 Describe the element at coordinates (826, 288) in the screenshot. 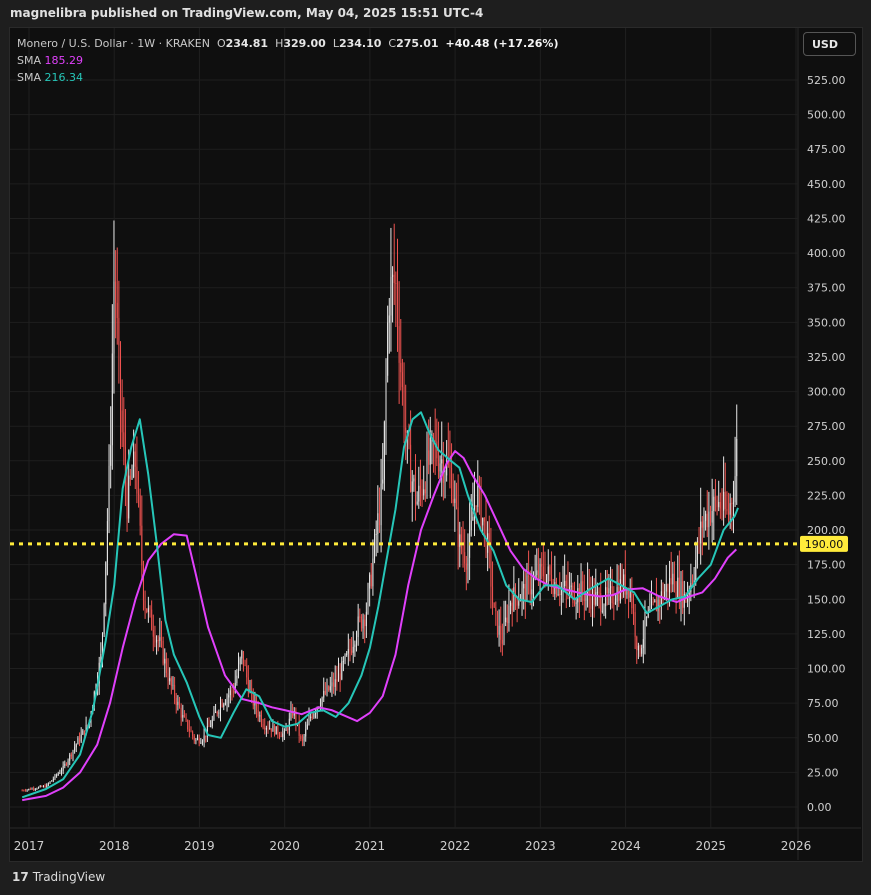

I see `y-tick-label: 375.00` at that location.